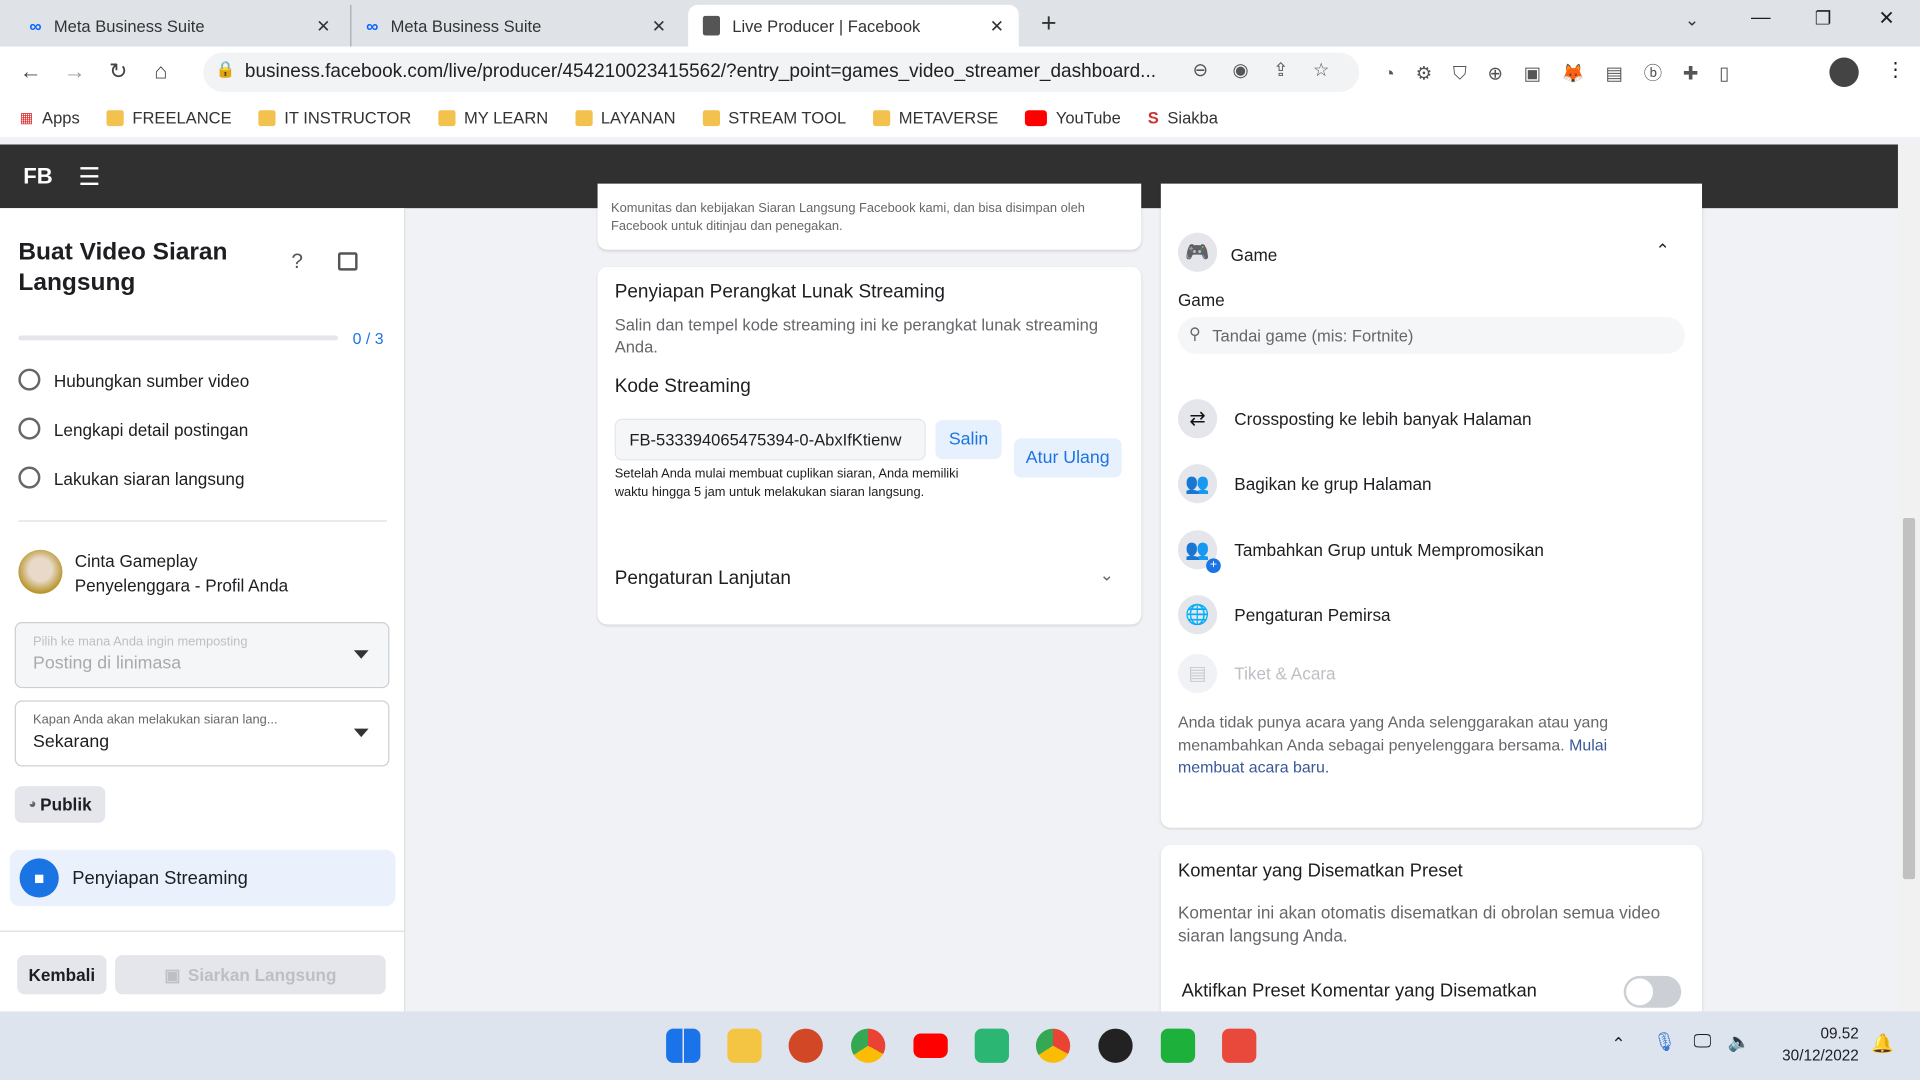 Image resolution: width=1920 pixels, height=1080 pixels. Describe the element at coordinates (1197, 615) in the screenshot. I see `globe-icon: 🌐` at that location.